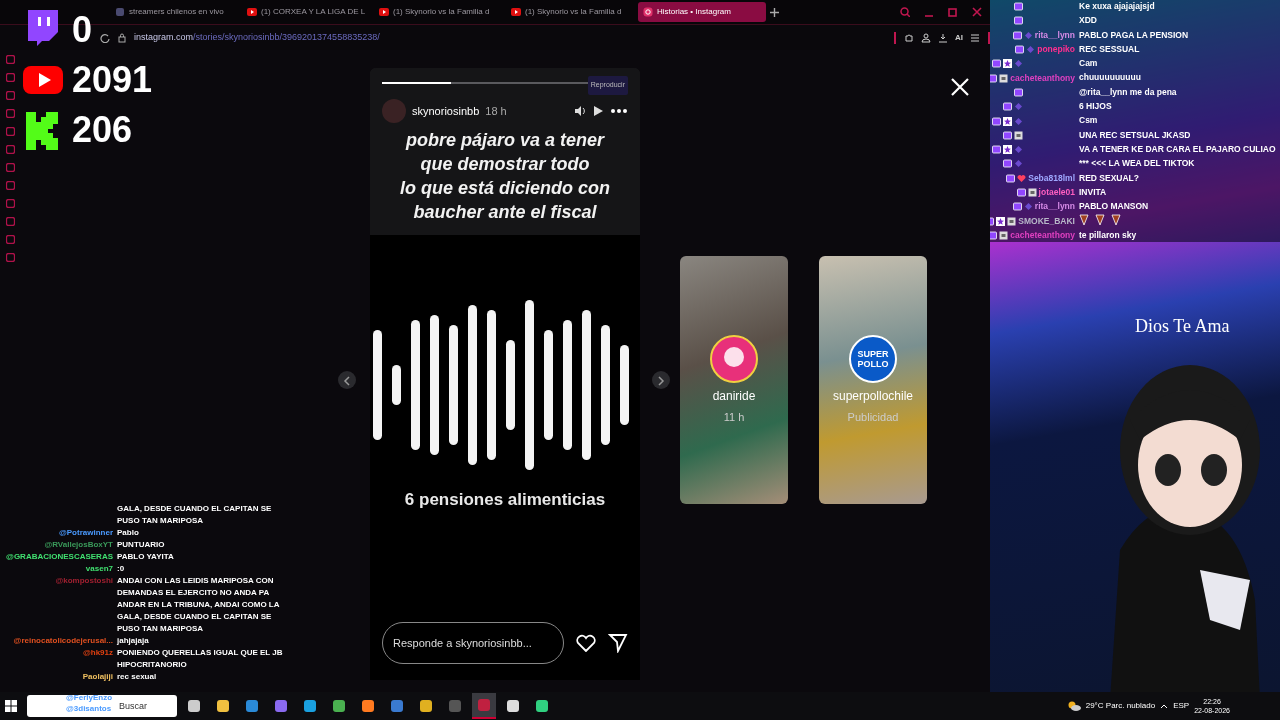 Image resolution: width=1280 pixels, height=720 pixels. I want to click on chat-message: Csm, so click(1089, 121).